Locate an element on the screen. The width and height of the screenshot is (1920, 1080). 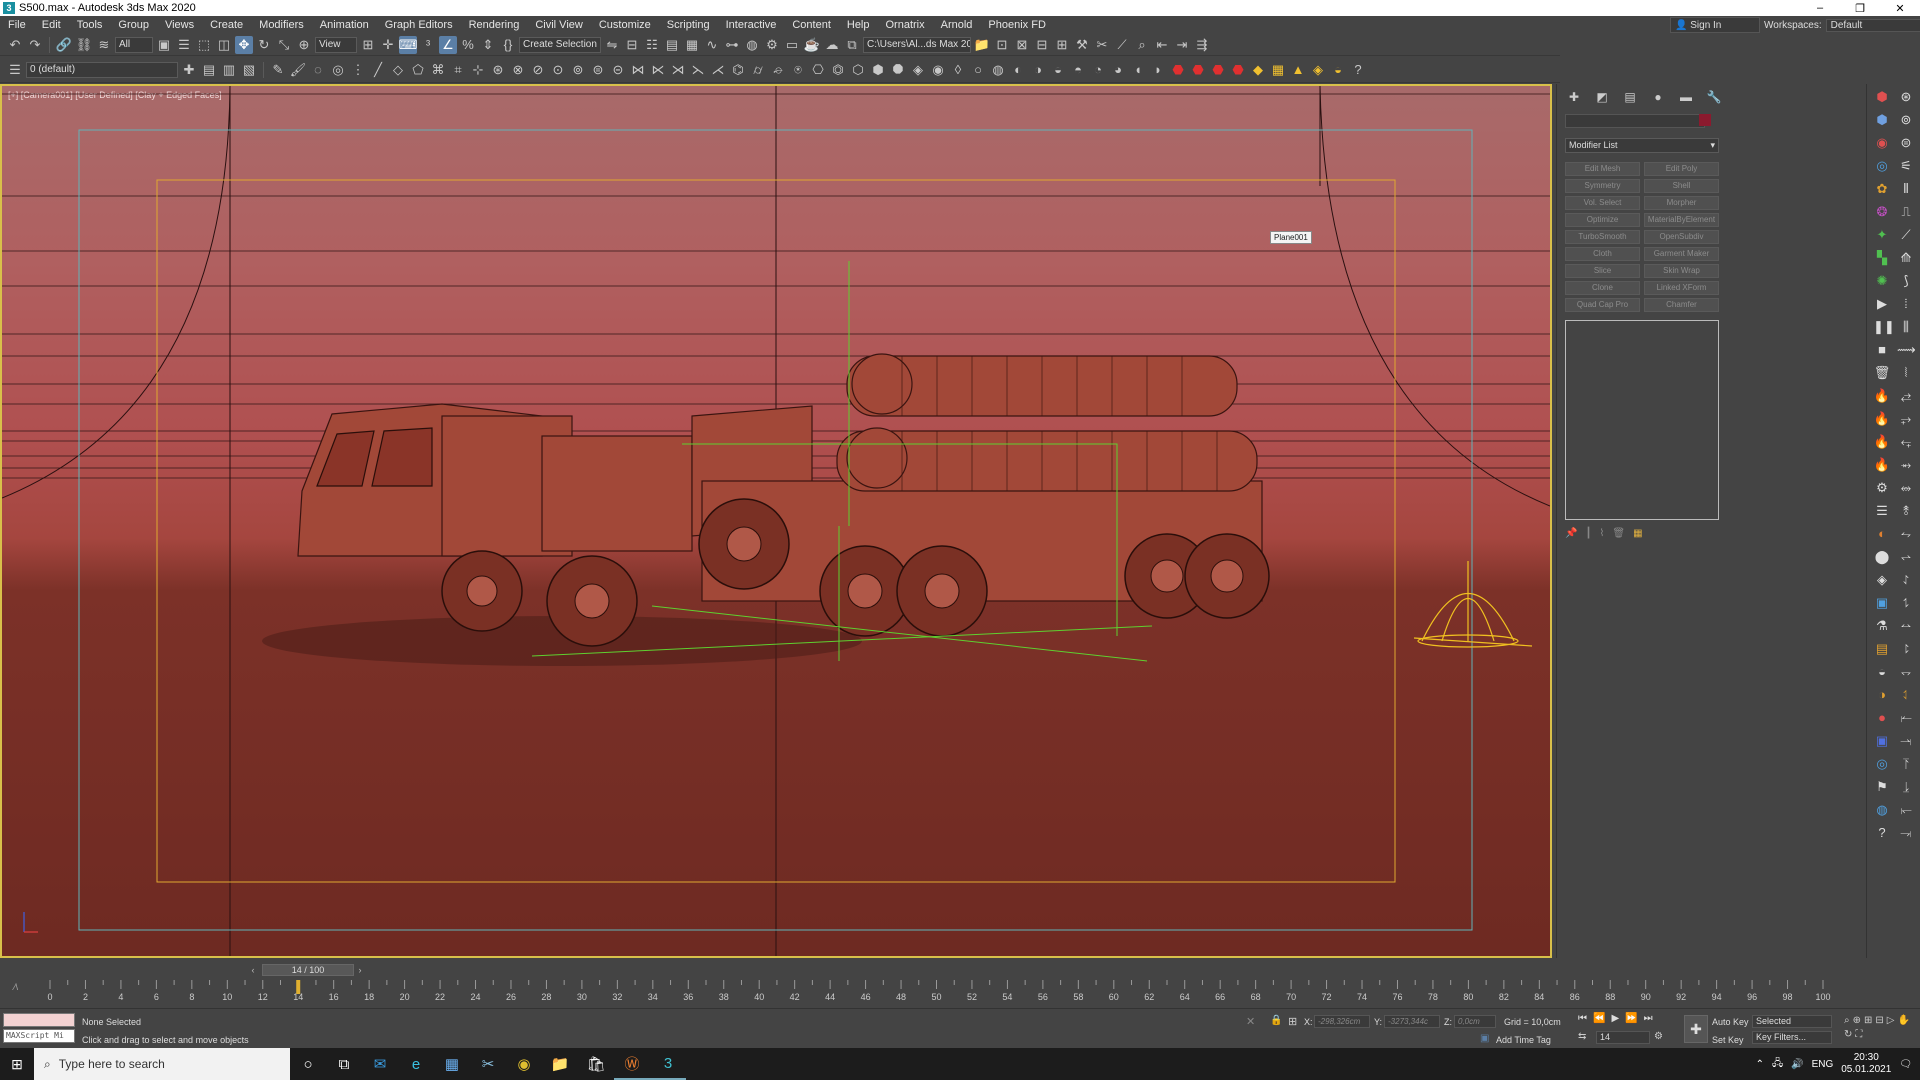
tray-apps-icon: ⌃ is located at coordinates (1760, 1064).